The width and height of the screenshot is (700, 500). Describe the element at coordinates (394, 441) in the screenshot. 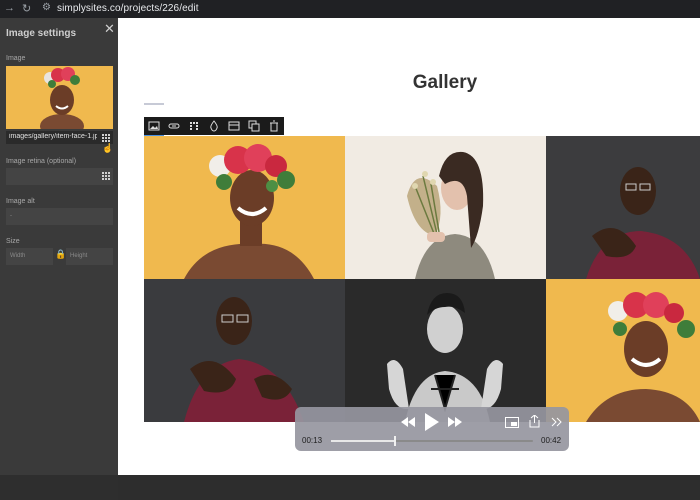

I see `seek-handle` at that location.